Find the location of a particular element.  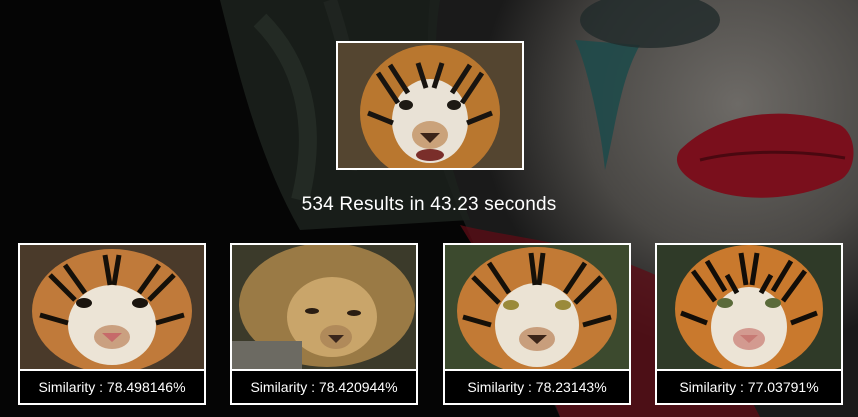

similarity-caption: Similarity : 78.23143% is located at coordinates (537, 386).